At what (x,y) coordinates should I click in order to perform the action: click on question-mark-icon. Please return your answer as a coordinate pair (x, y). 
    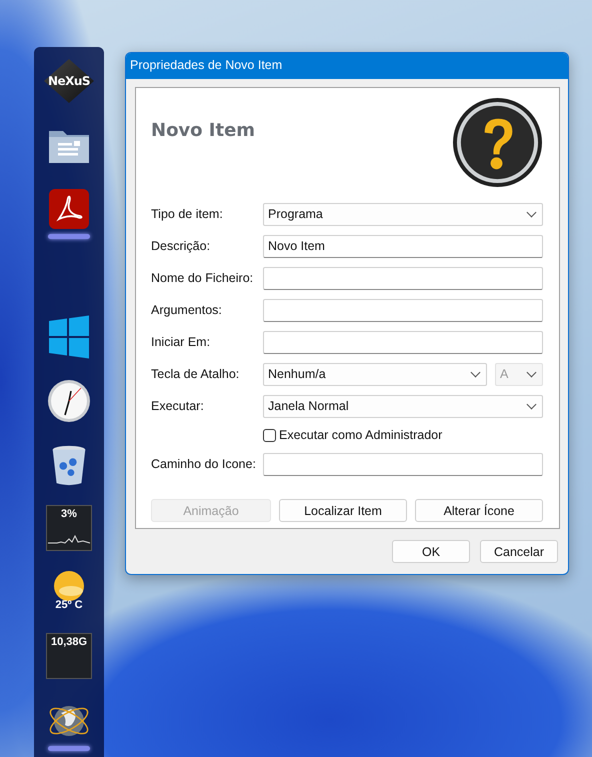
    Looking at the image, I should click on (497, 142).